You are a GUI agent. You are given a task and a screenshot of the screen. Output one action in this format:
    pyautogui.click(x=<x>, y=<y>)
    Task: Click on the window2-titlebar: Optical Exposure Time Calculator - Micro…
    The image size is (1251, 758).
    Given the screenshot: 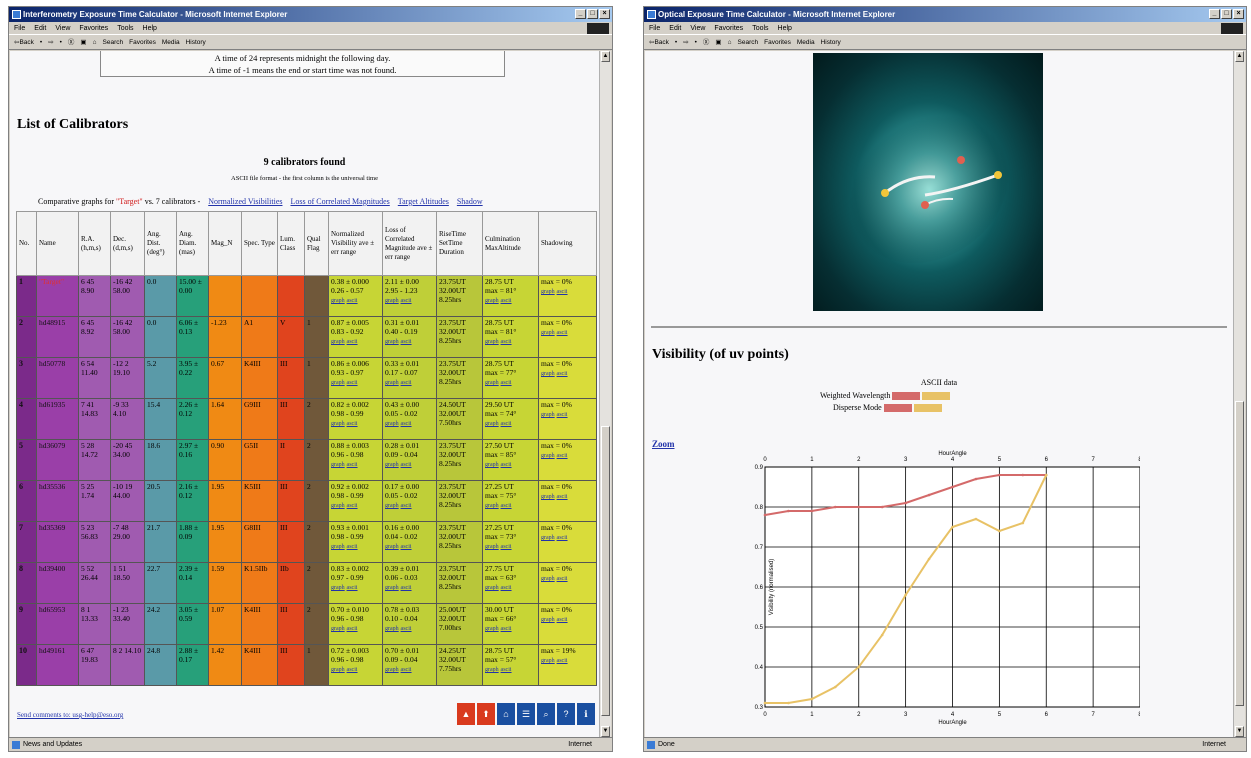 What is the action you would take?
    pyautogui.click(x=945, y=14)
    